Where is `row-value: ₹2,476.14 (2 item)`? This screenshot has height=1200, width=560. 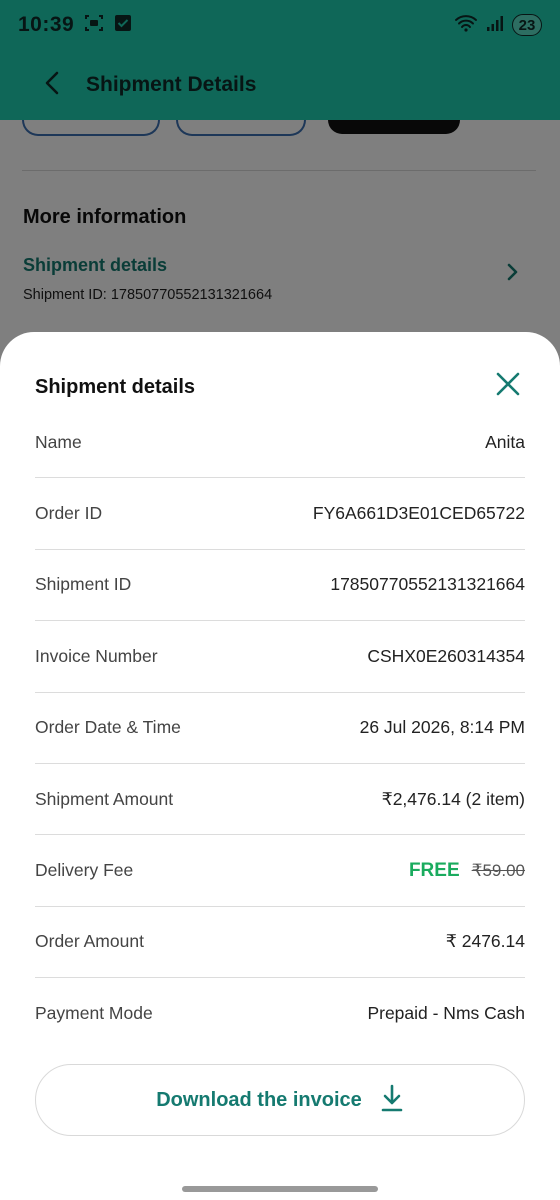
row-value: ₹2,476.14 (2 item) is located at coordinates (453, 798).